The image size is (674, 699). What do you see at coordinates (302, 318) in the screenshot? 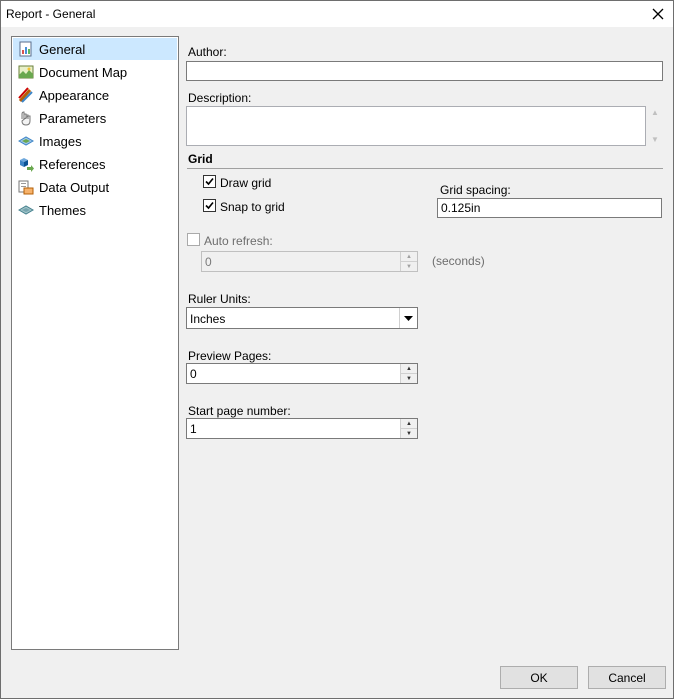
I see `ruler-units-dropdown: Inches` at bounding box center [302, 318].